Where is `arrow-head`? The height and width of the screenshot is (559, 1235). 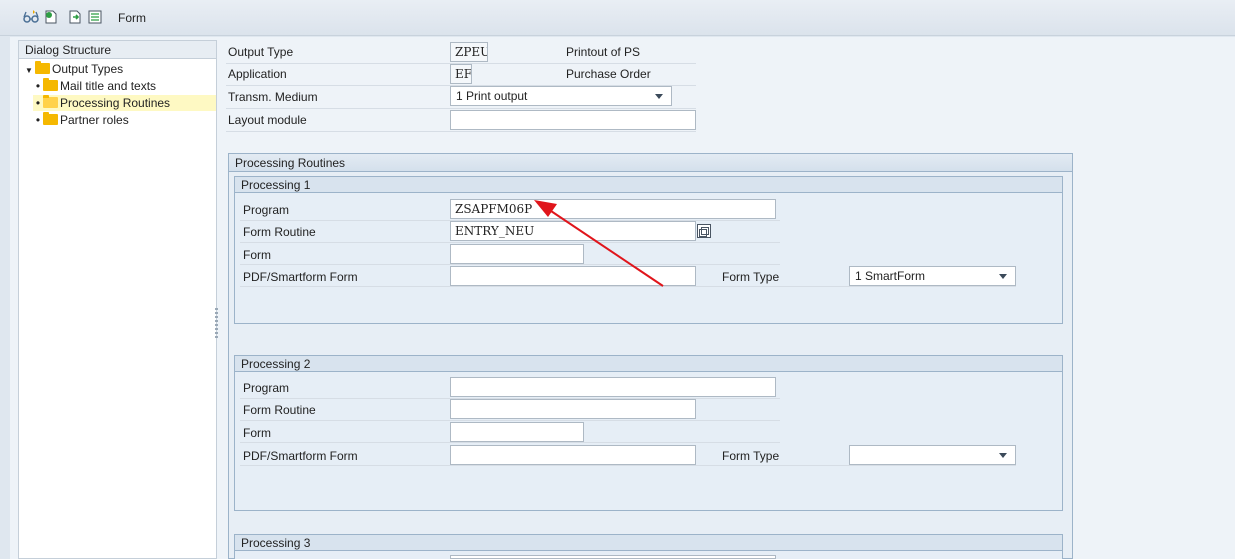
arrow-head is located at coordinates (545, 208).